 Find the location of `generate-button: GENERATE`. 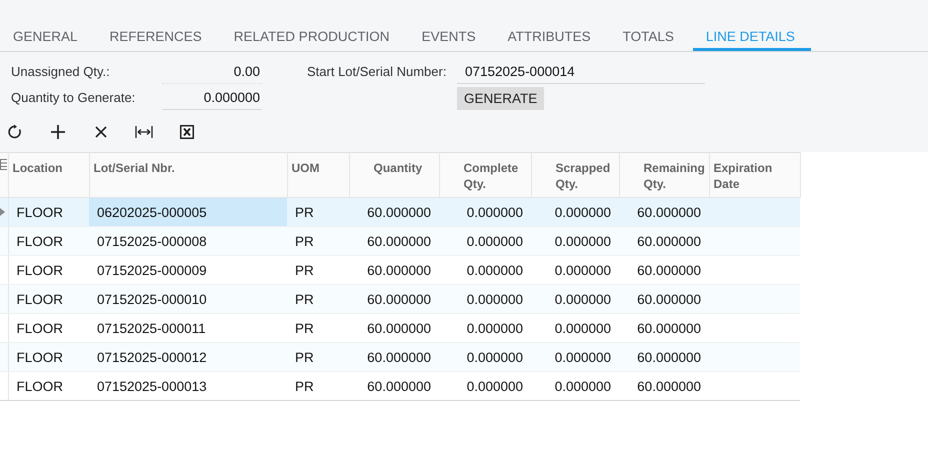

generate-button: GENERATE is located at coordinates (500, 98).